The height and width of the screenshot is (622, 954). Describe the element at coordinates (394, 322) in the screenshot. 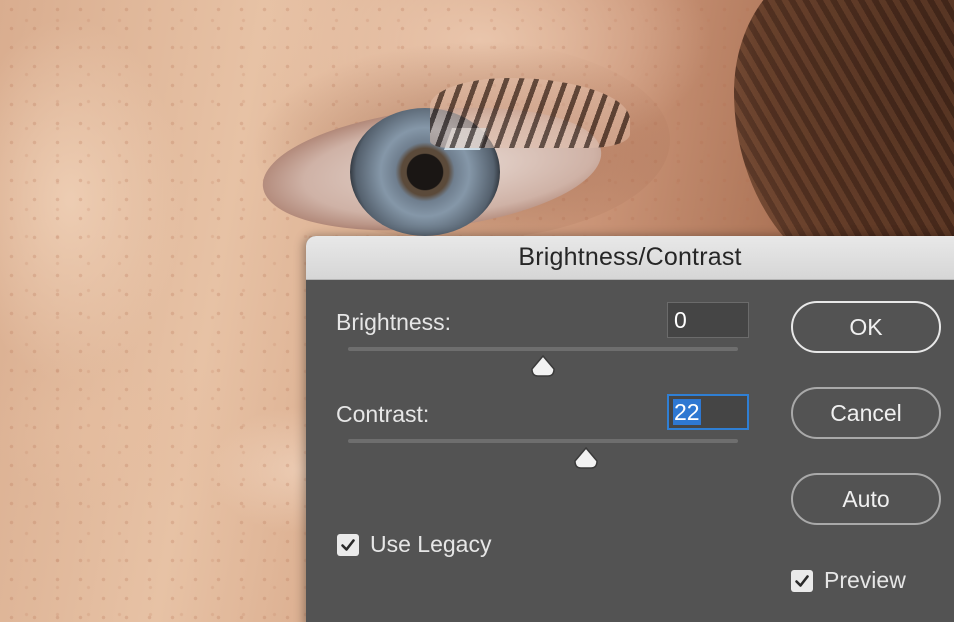

I see `brightness-label: Brightness:` at that location.